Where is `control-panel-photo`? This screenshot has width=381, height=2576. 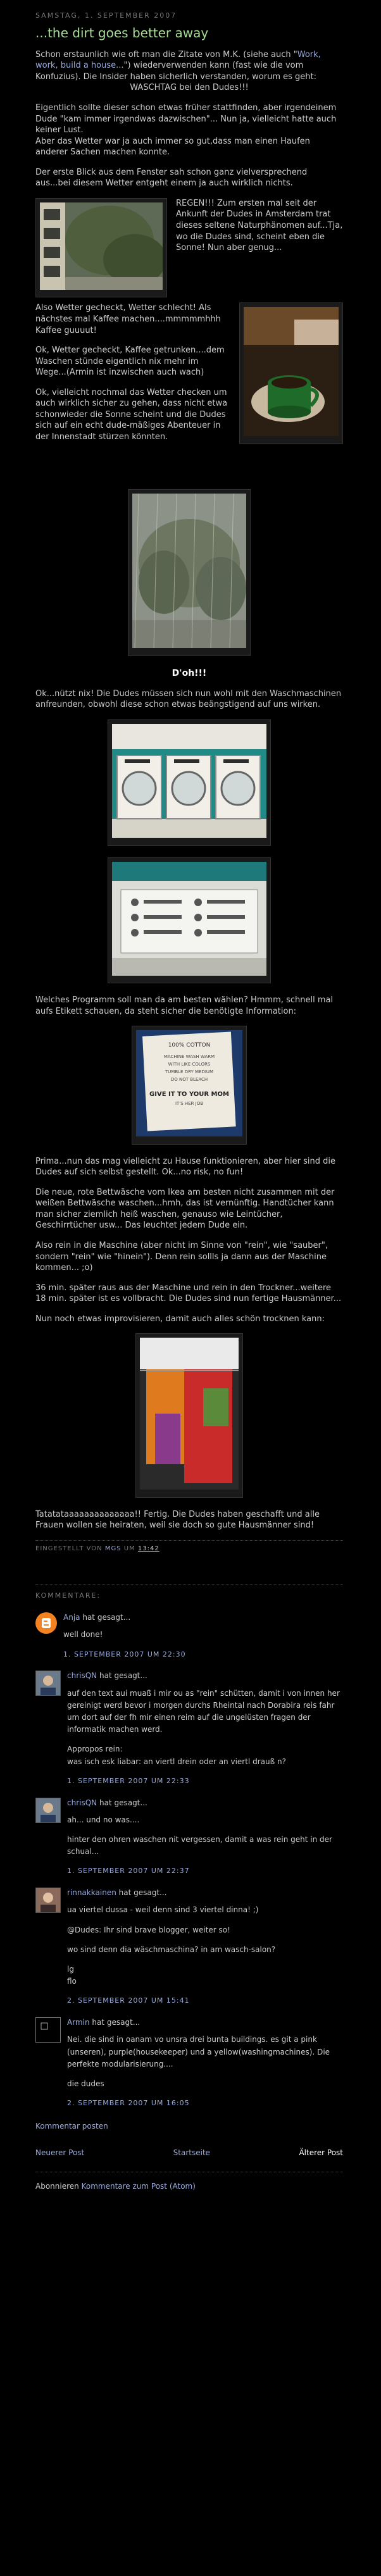
control-panel-photo is located at coordinates (189, 921).